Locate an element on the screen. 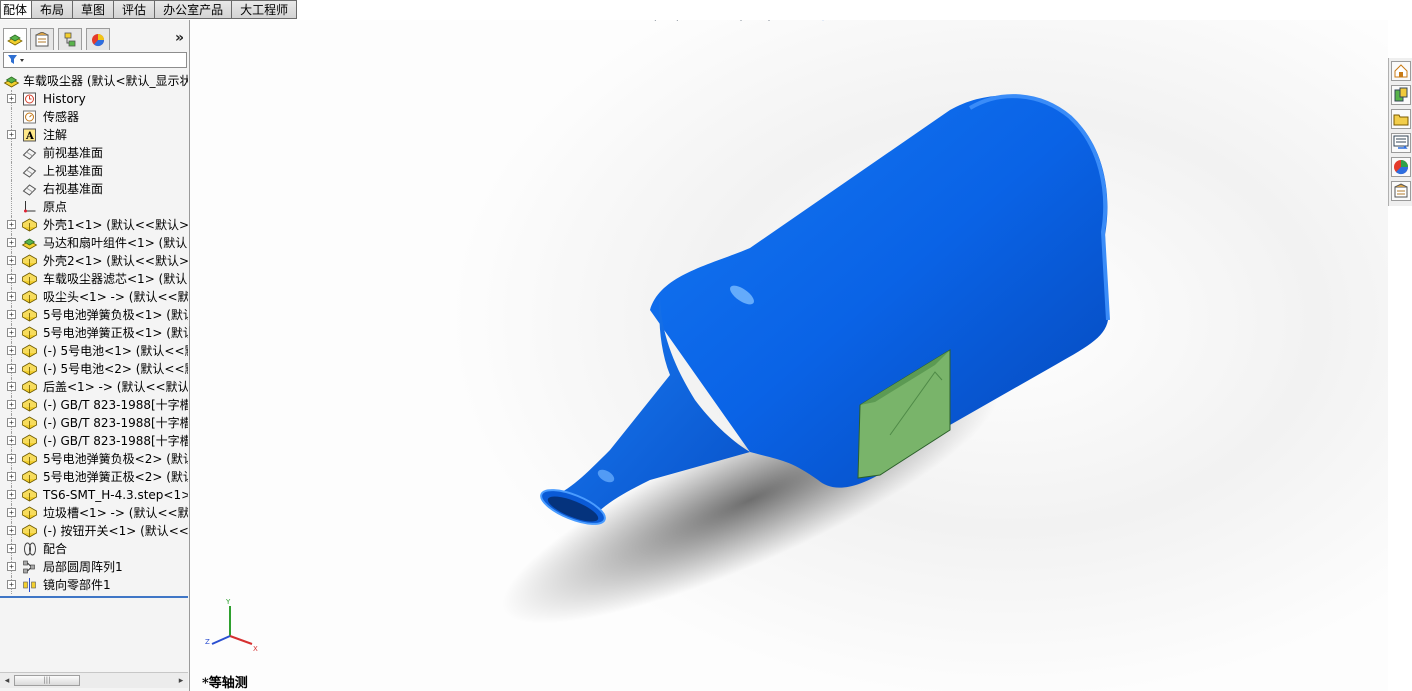  tree-item: 右视基准面 is located at coordinates (94, 189).